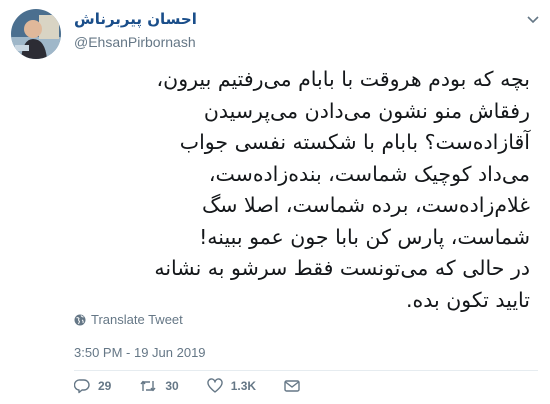 This screenshot has height=404, width=550. I want to click on like-button: 1.3K, so click(231, 386).